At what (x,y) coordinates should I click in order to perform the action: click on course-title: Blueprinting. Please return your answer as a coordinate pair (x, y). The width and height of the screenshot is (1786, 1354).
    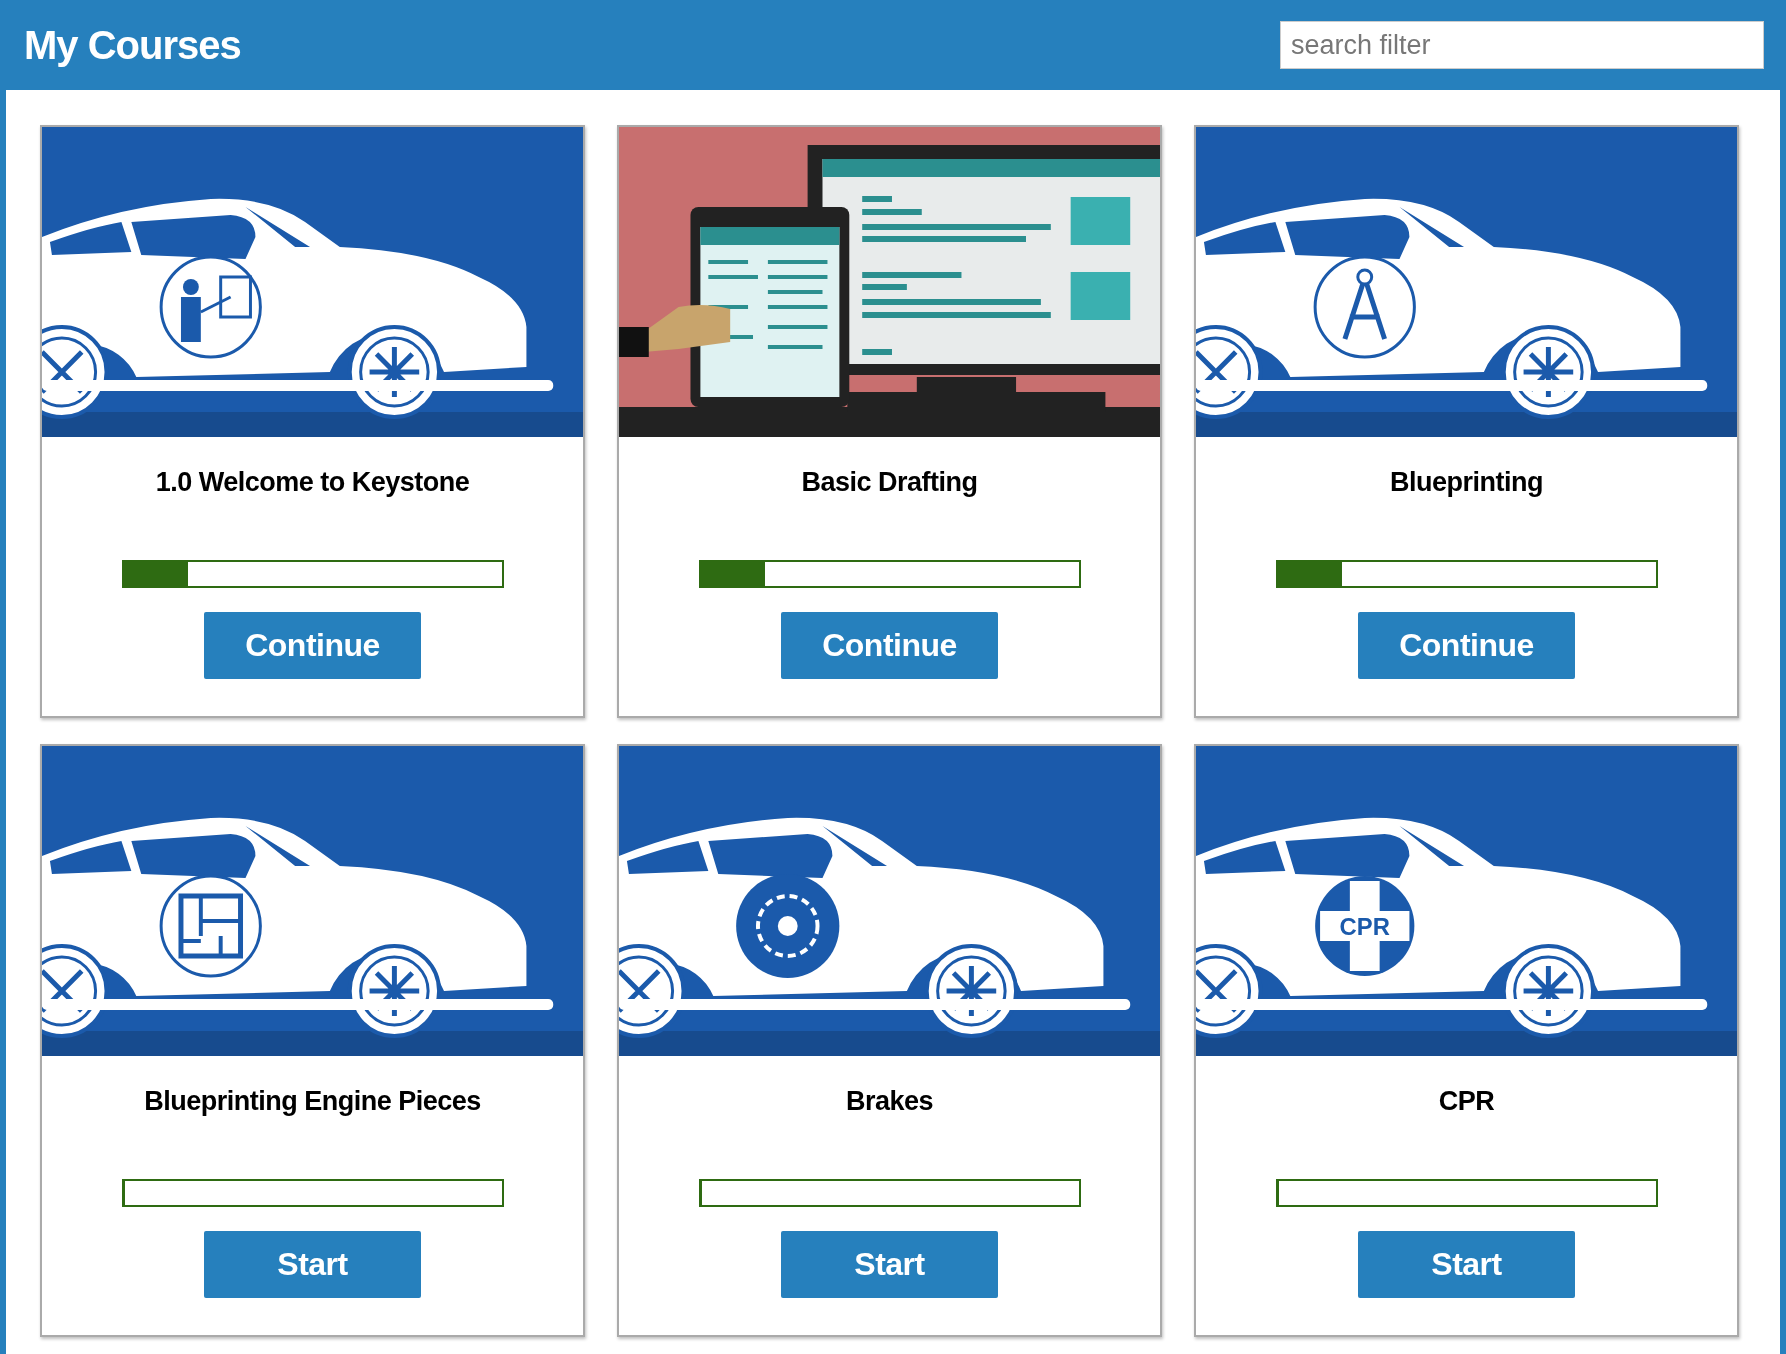
    Looking at the image, I should click on (1466, 482).